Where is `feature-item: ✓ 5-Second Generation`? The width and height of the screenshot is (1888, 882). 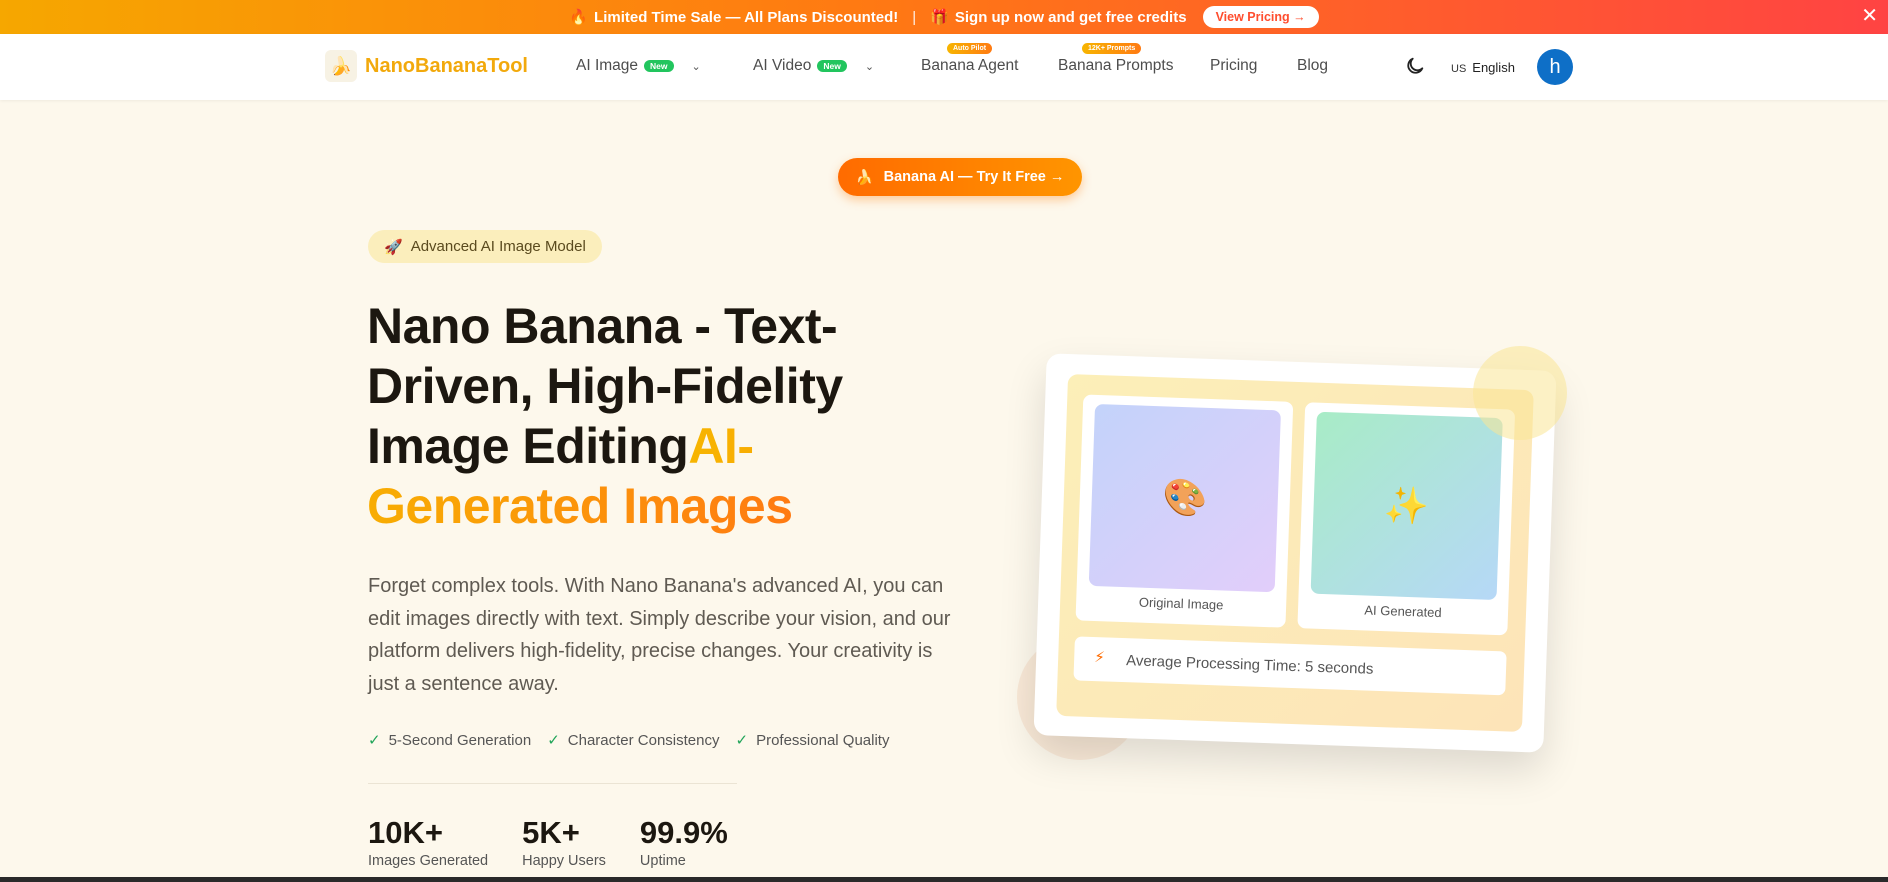 feature-item: ✓ 5-Second Generation is located at coordinates (450, 740).